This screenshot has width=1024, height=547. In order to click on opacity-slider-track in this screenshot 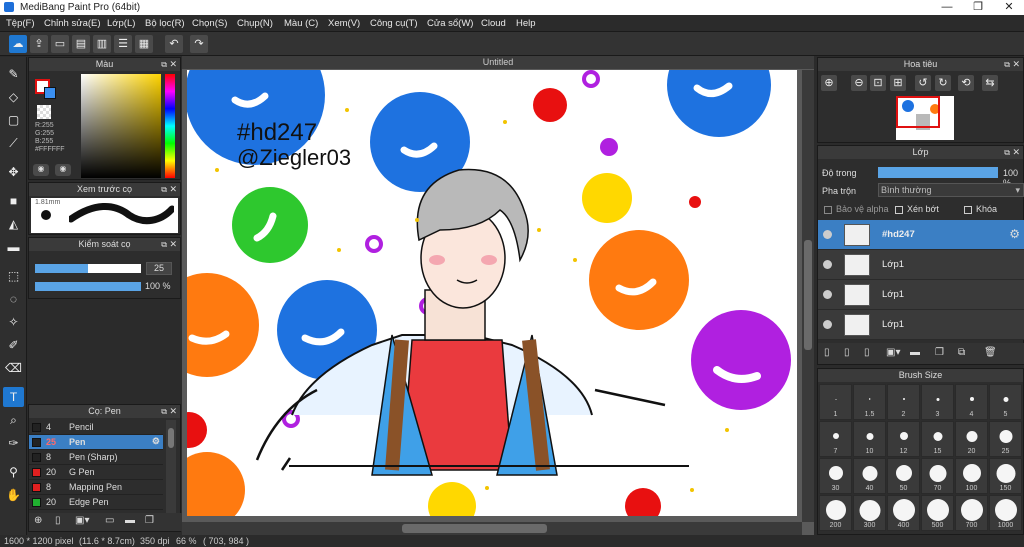, I will do `click(88, 286)`.